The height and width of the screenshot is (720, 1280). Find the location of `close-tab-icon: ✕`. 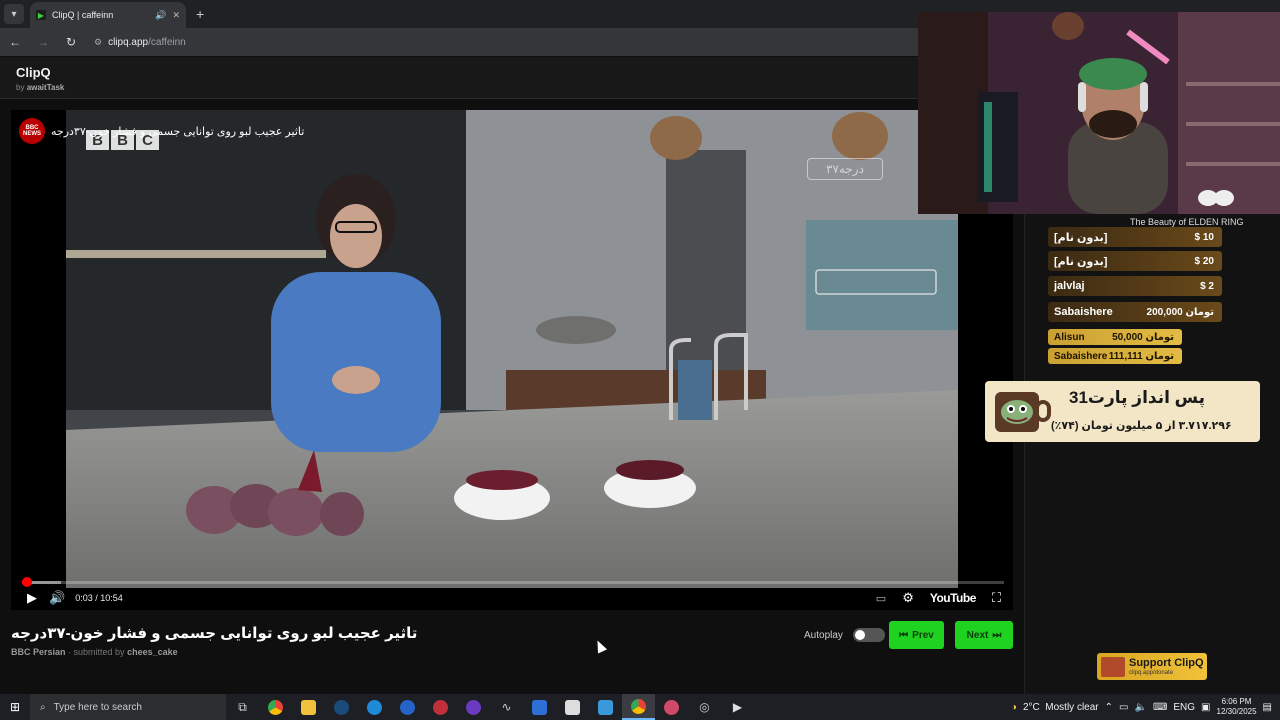

close-tab-icon: ✕ is located at coordinates (176, 15).